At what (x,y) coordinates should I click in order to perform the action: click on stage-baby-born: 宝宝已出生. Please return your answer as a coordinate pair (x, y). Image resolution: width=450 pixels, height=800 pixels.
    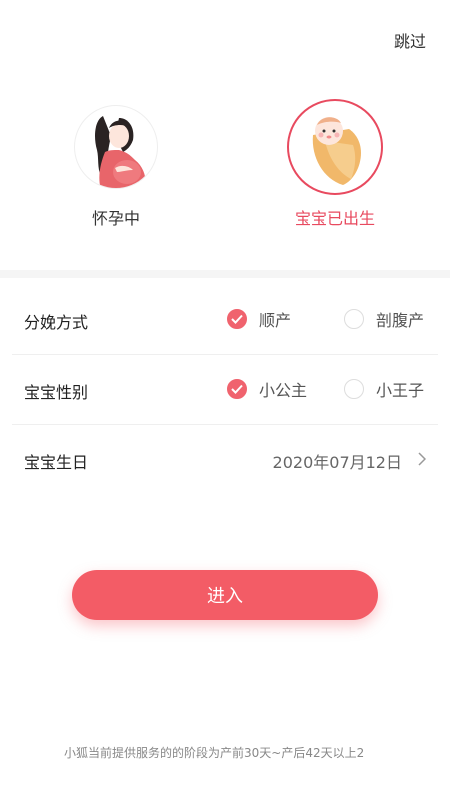
    Looking at the image, I should click on (335, 164).